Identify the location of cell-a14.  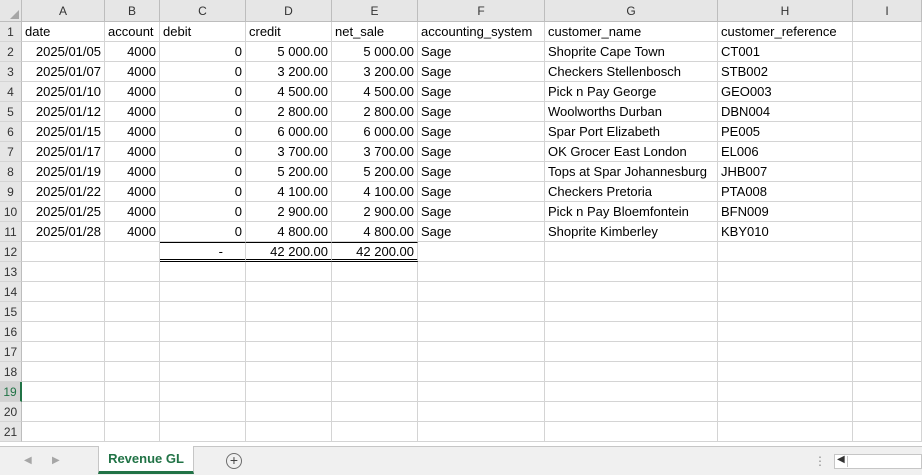
(63, 292).